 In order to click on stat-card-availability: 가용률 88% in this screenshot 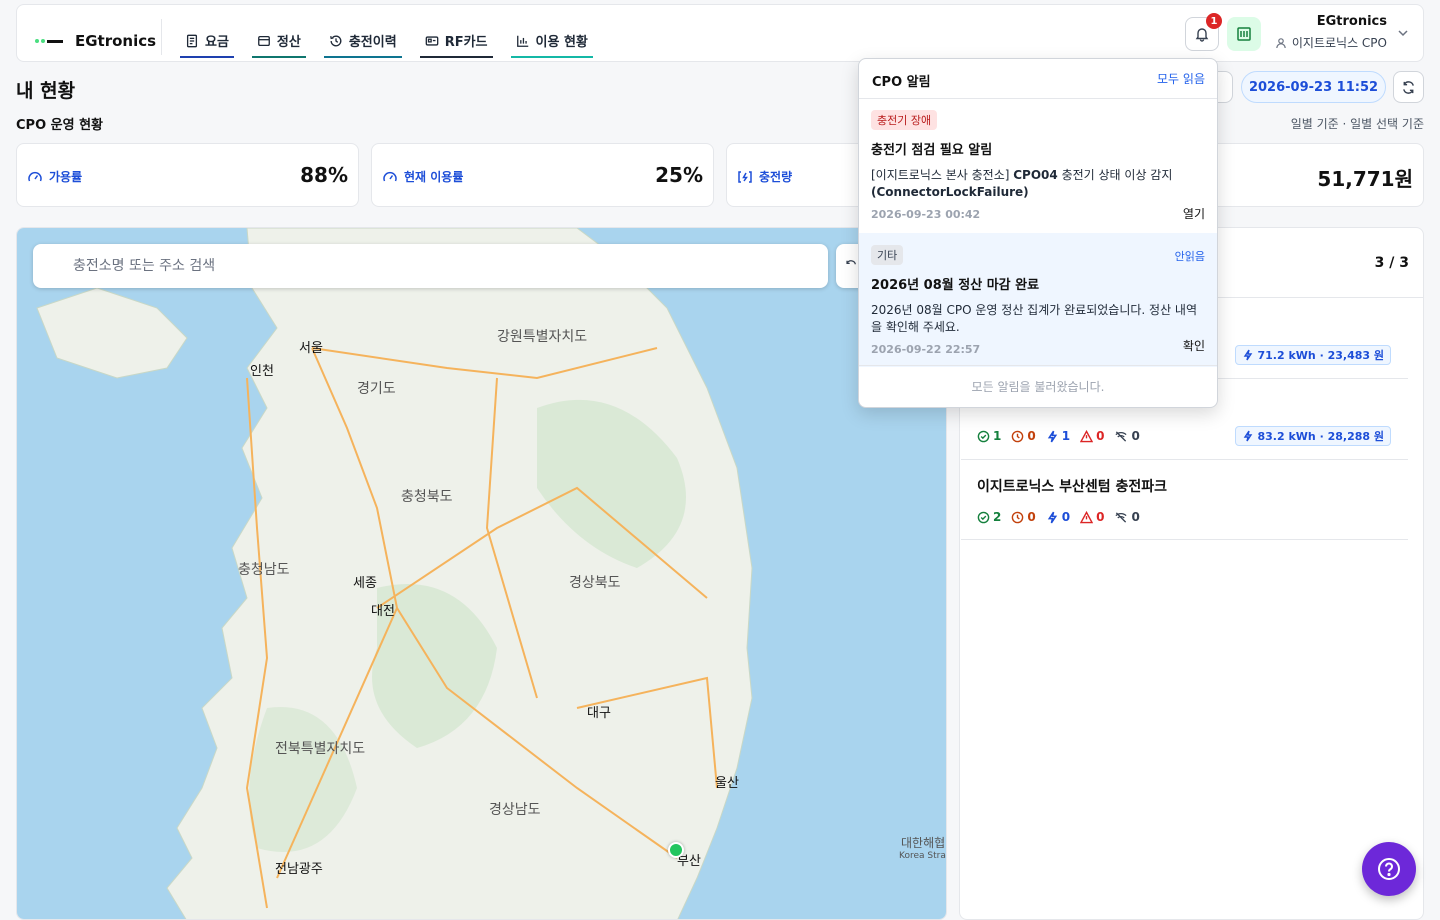, I will do `click(187, 175)`.